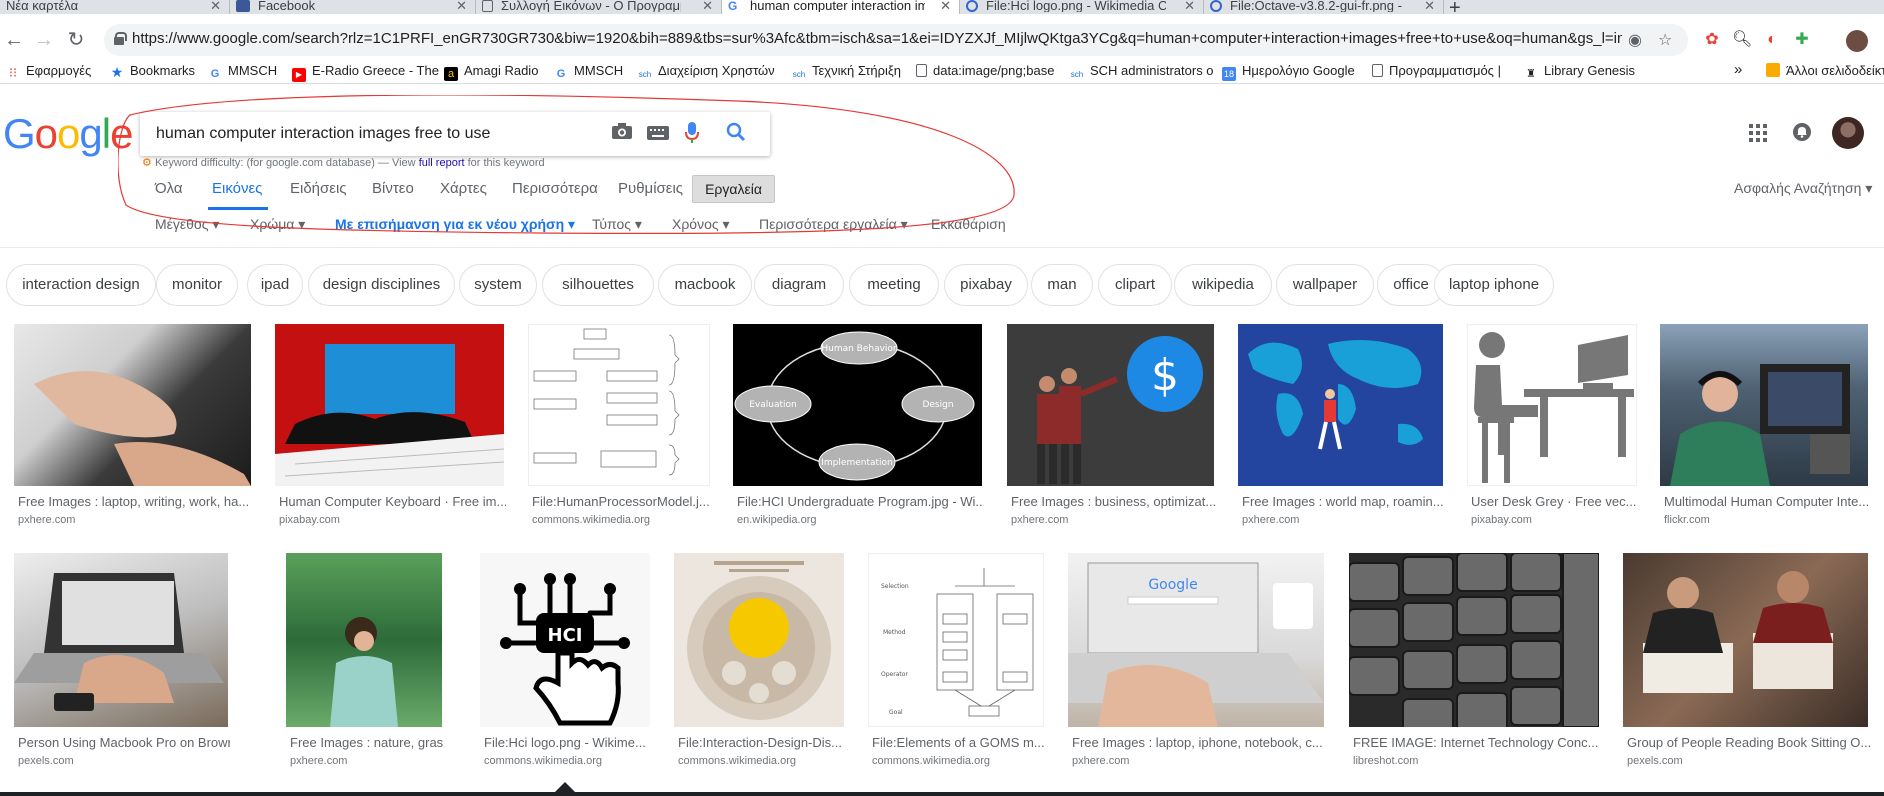 This screenshot has height=796, width=1884. I want to click on bookmark-item: a Amagi Radio, so click(491, 72).